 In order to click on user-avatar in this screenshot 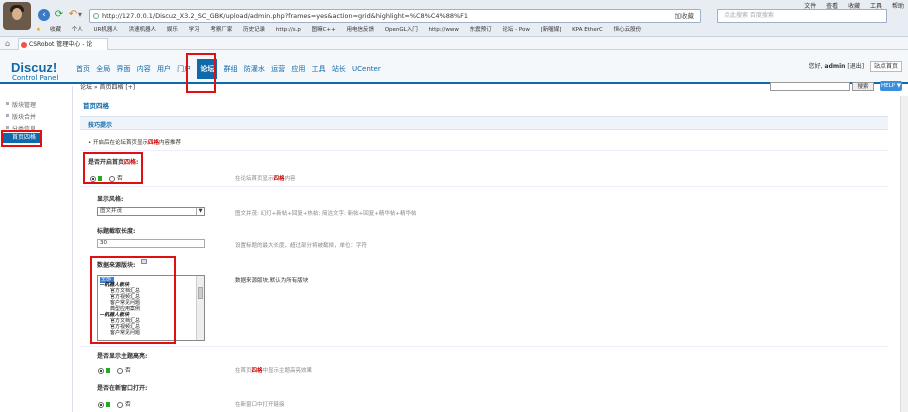, I will do `click(17, 16)`.